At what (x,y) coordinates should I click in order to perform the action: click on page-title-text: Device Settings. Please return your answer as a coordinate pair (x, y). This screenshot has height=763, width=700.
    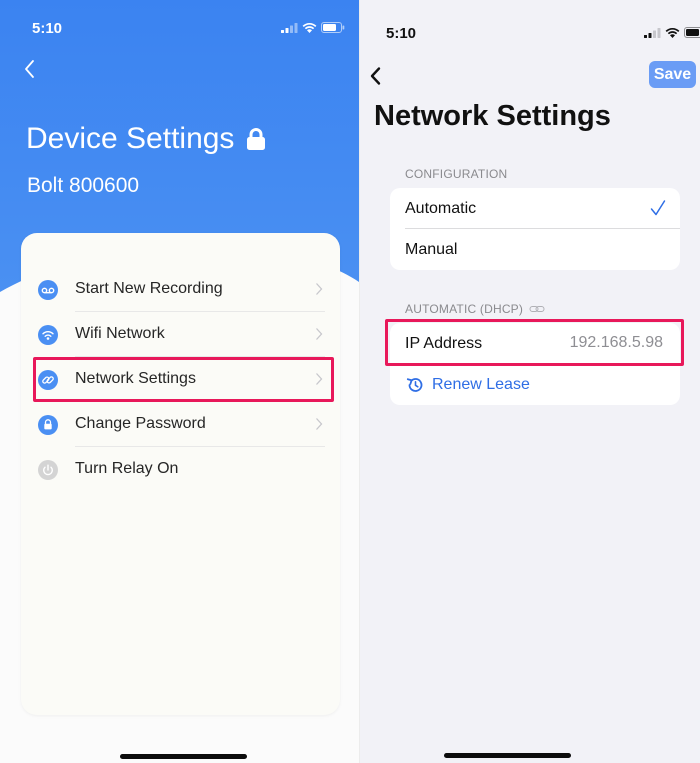
    Looking at the image, I should click on (130, 138).